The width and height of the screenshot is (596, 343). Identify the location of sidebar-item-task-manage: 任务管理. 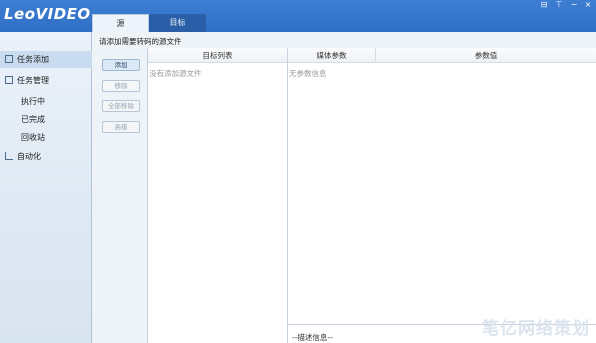
(46, 80).